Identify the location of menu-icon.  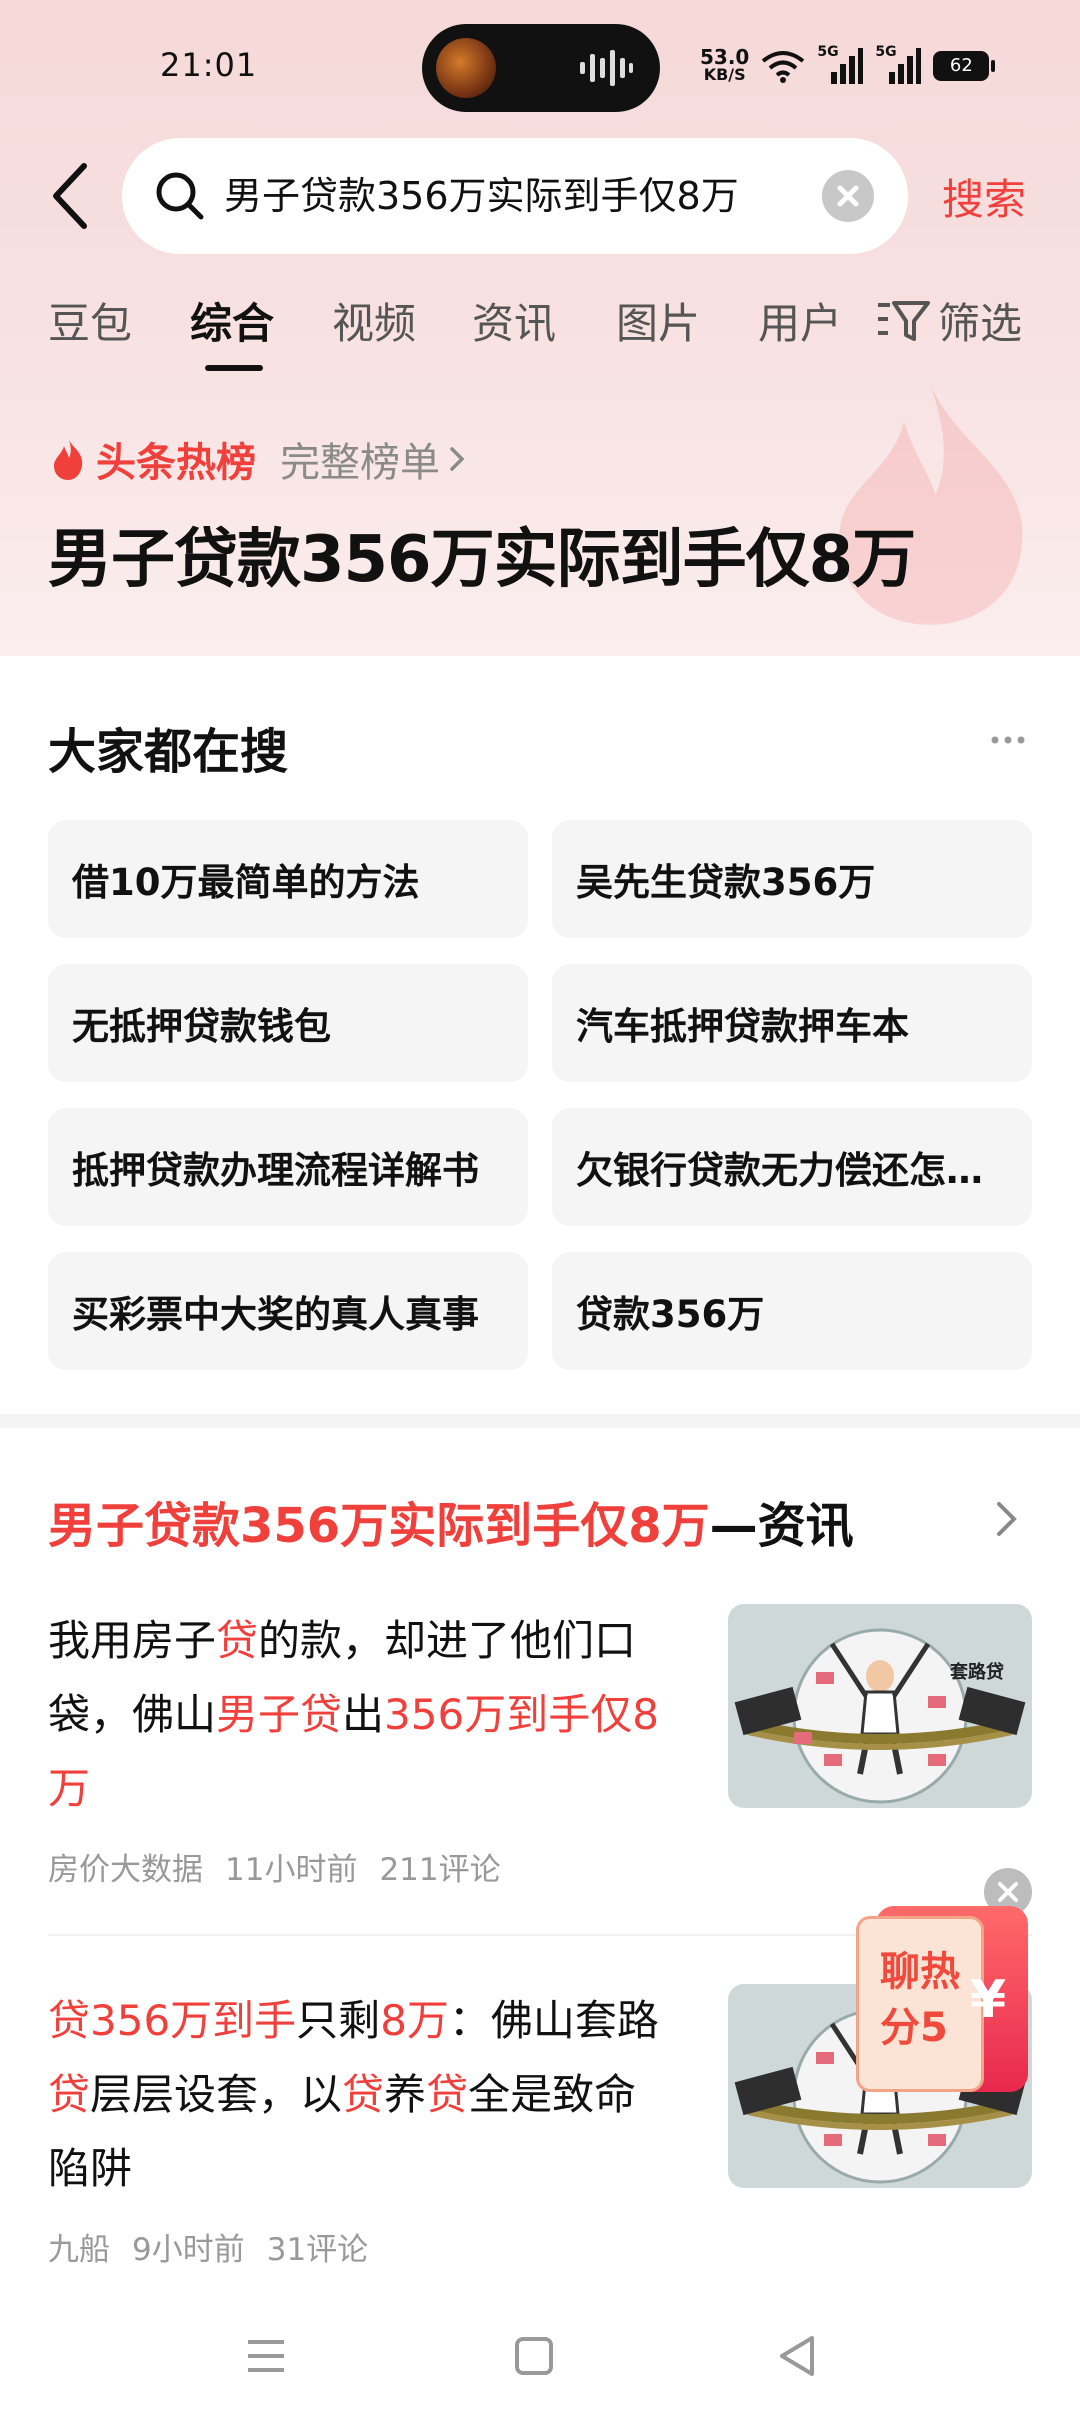
(266, 2356).